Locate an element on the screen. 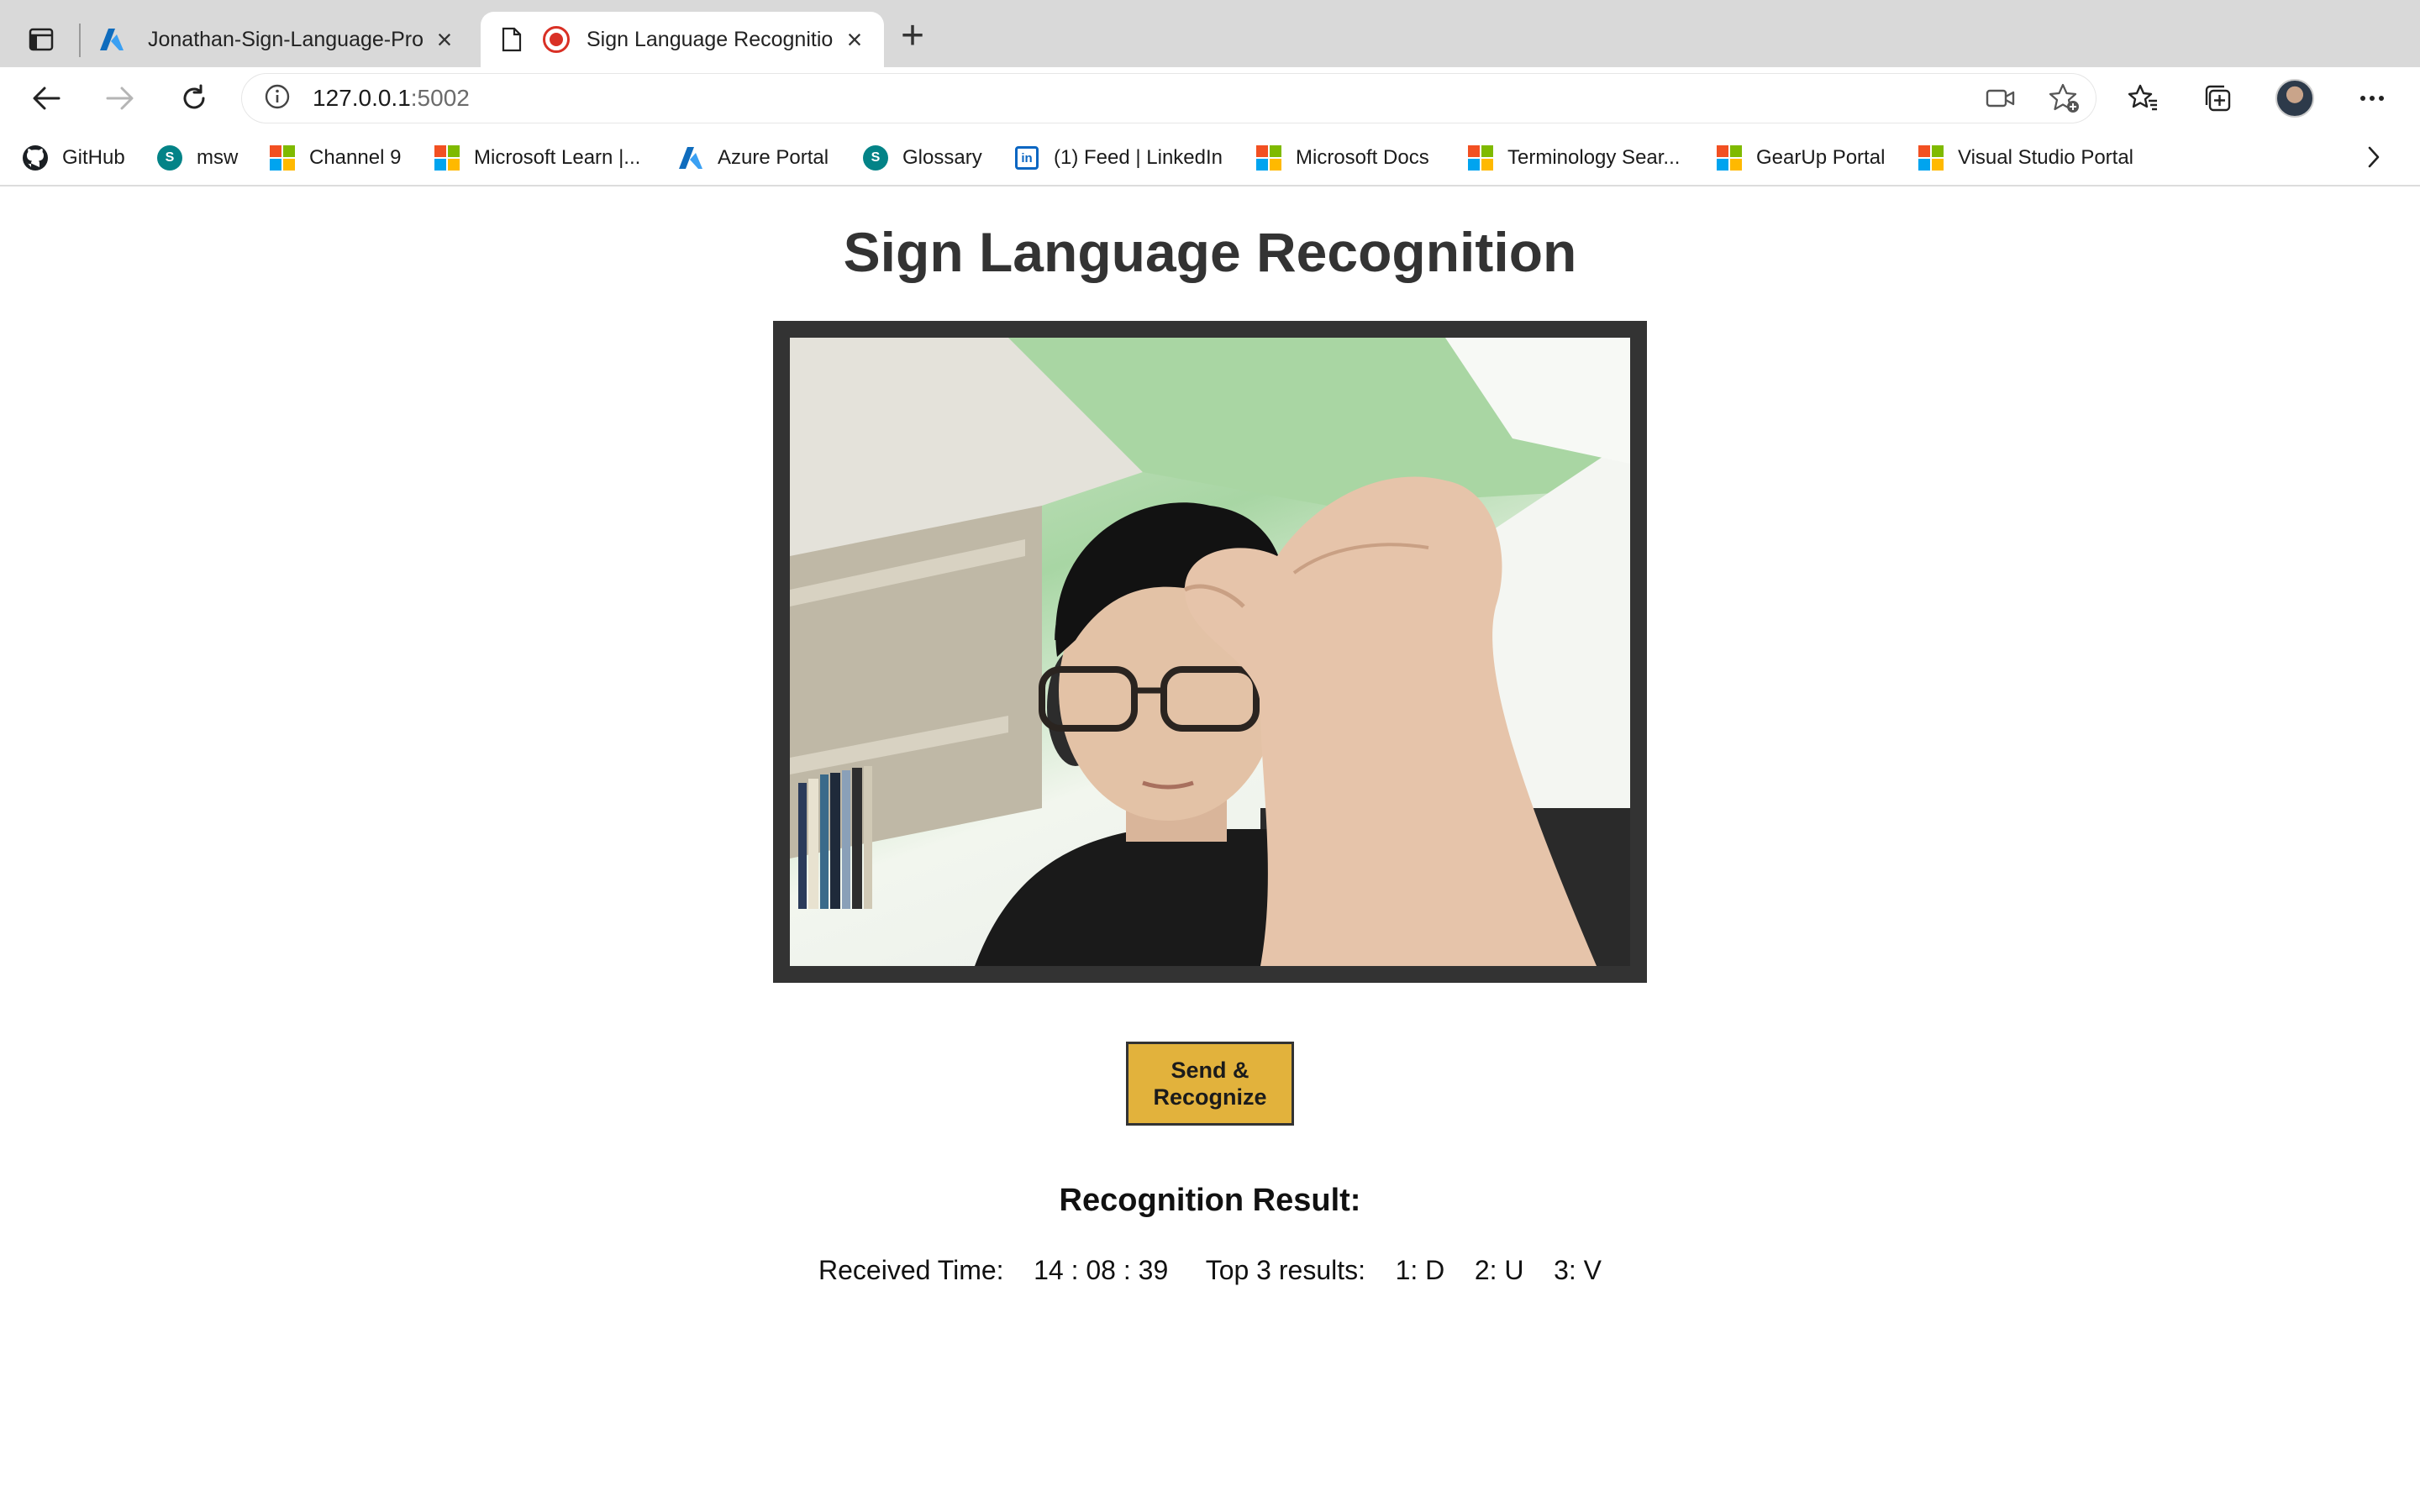 The height and width of the screenshot is (1512, 2420). back-icon is located at coordinates (46, 98).